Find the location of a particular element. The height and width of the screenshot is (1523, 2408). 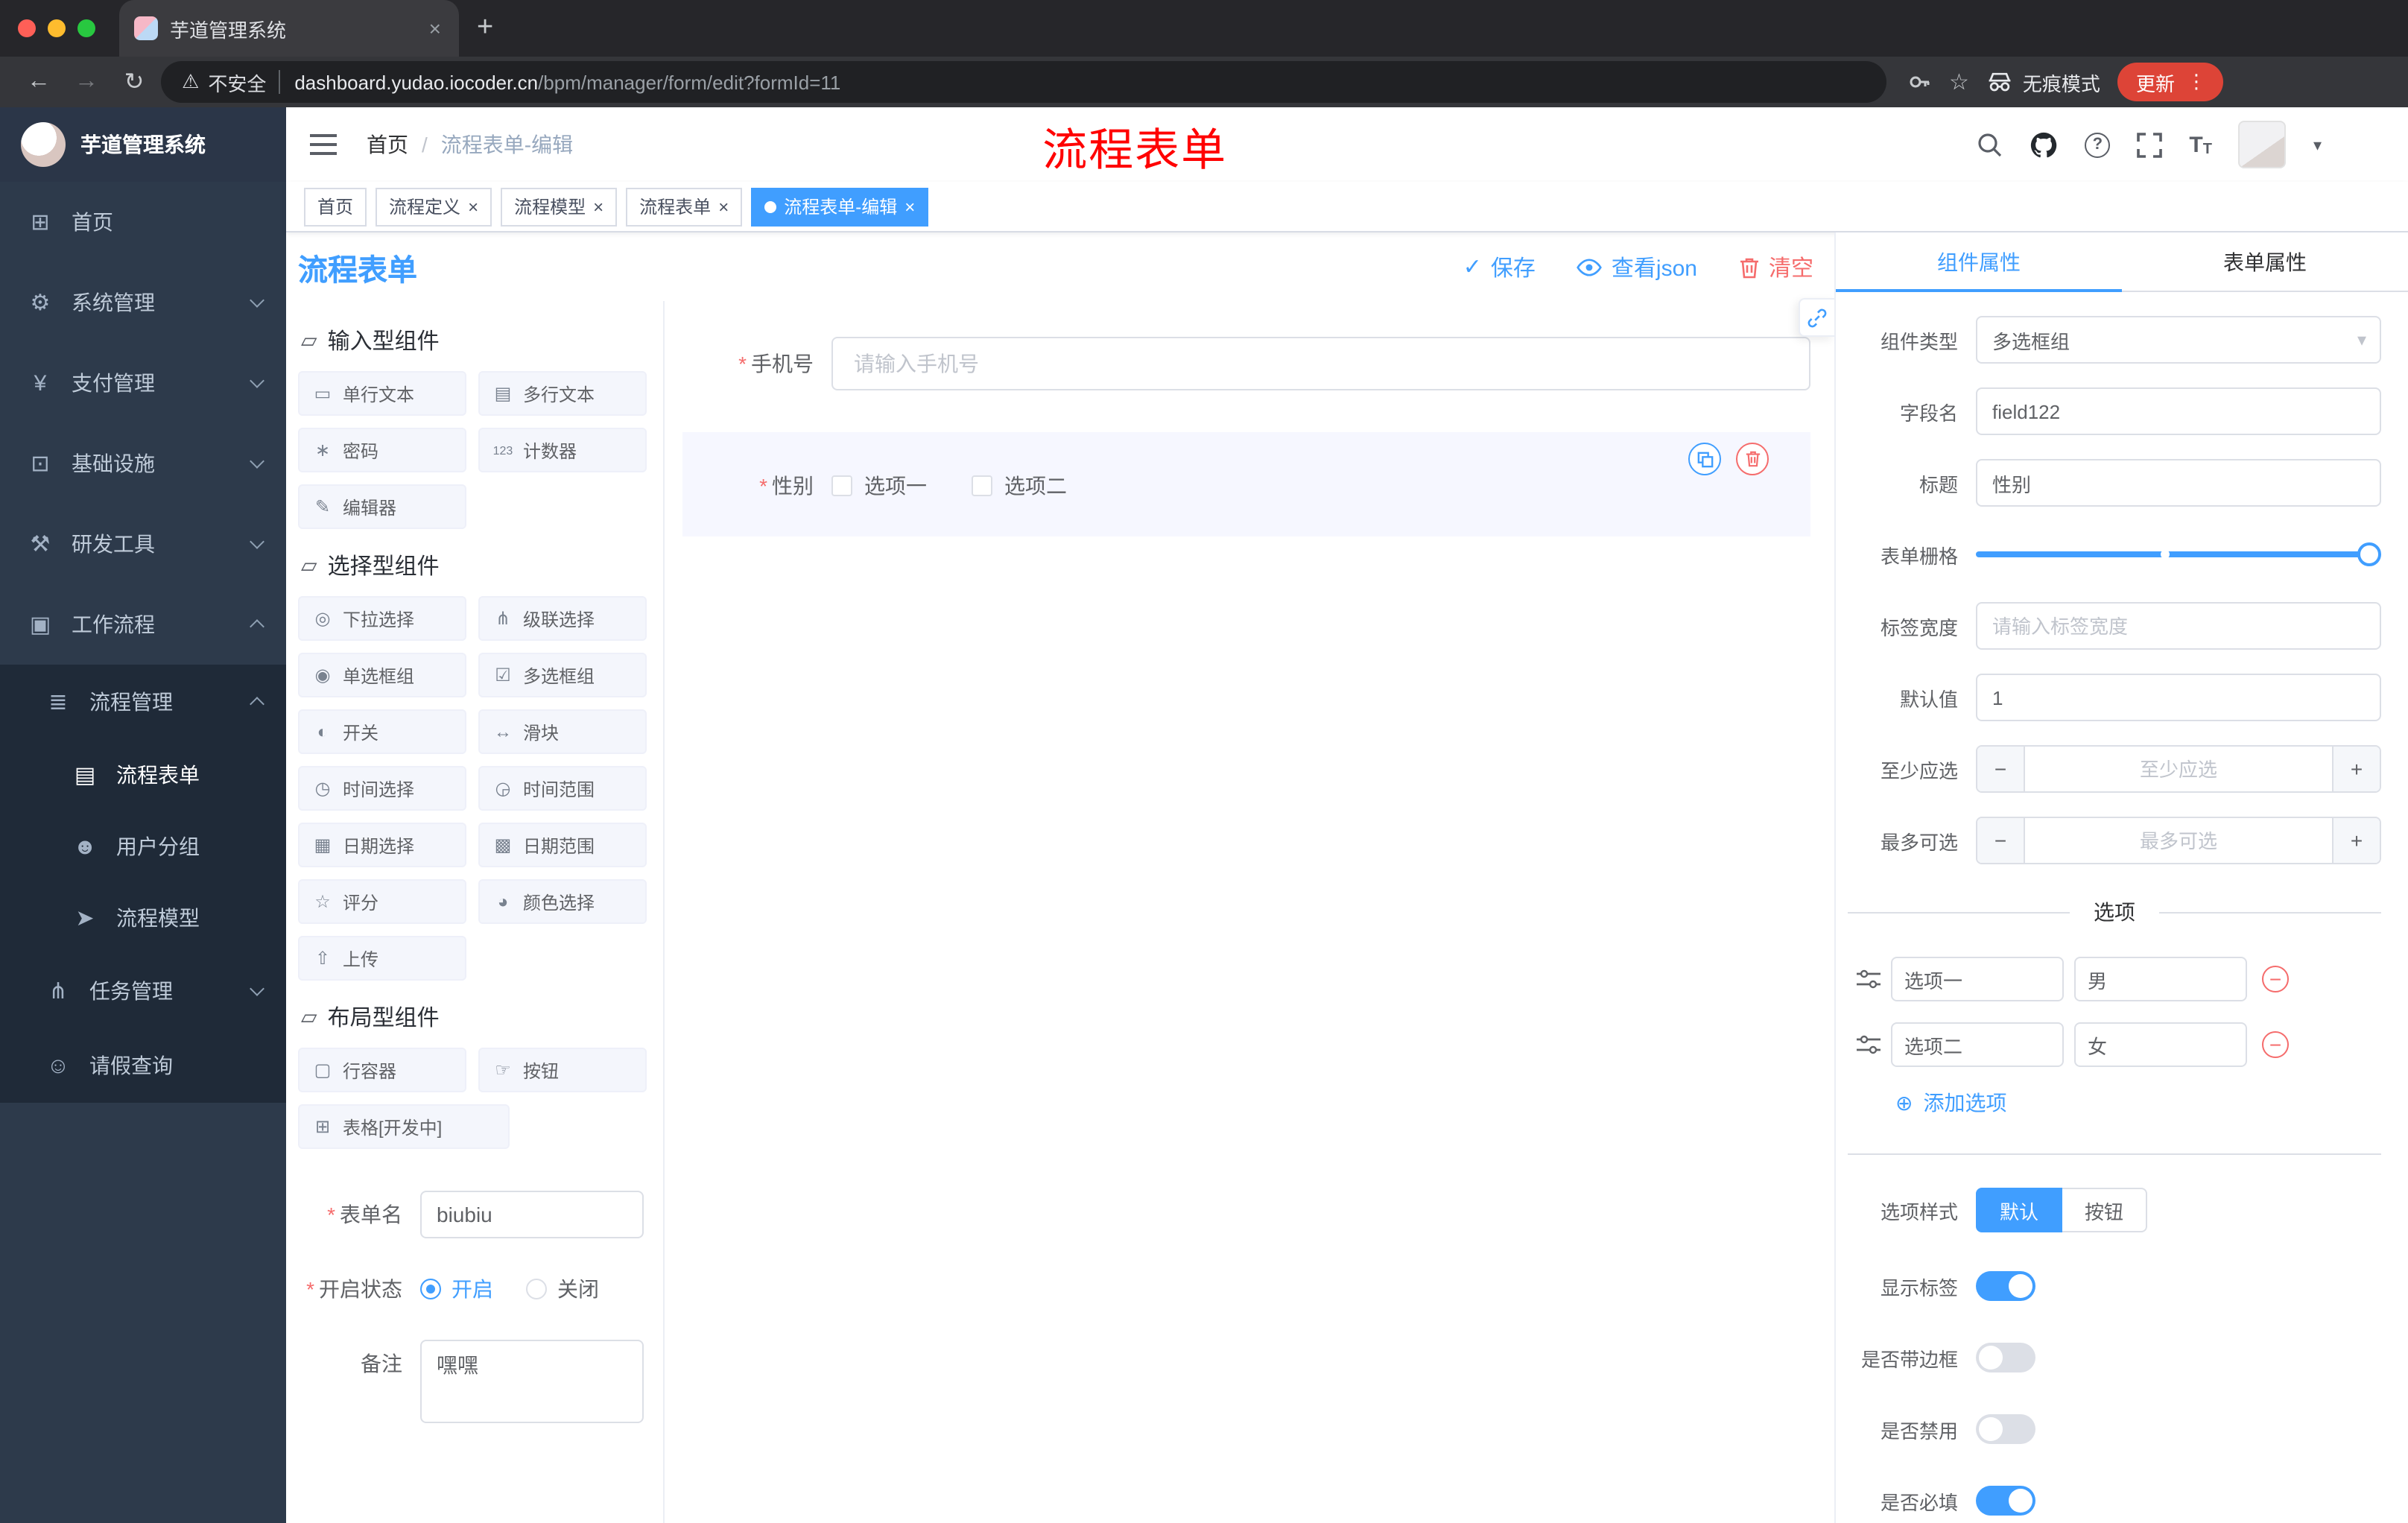

field-name-input is located at coordinates (2178, 411).